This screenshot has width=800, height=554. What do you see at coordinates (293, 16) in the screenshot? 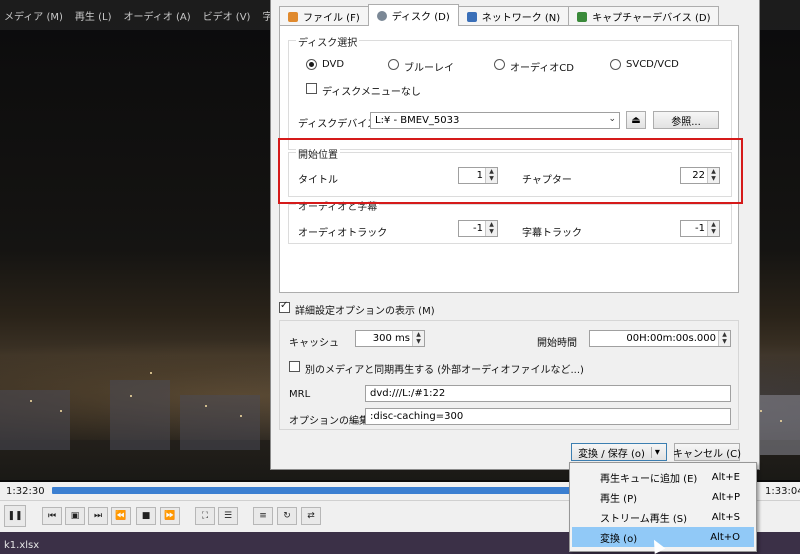
I see `file-icon` at bounding box center [293, 16].